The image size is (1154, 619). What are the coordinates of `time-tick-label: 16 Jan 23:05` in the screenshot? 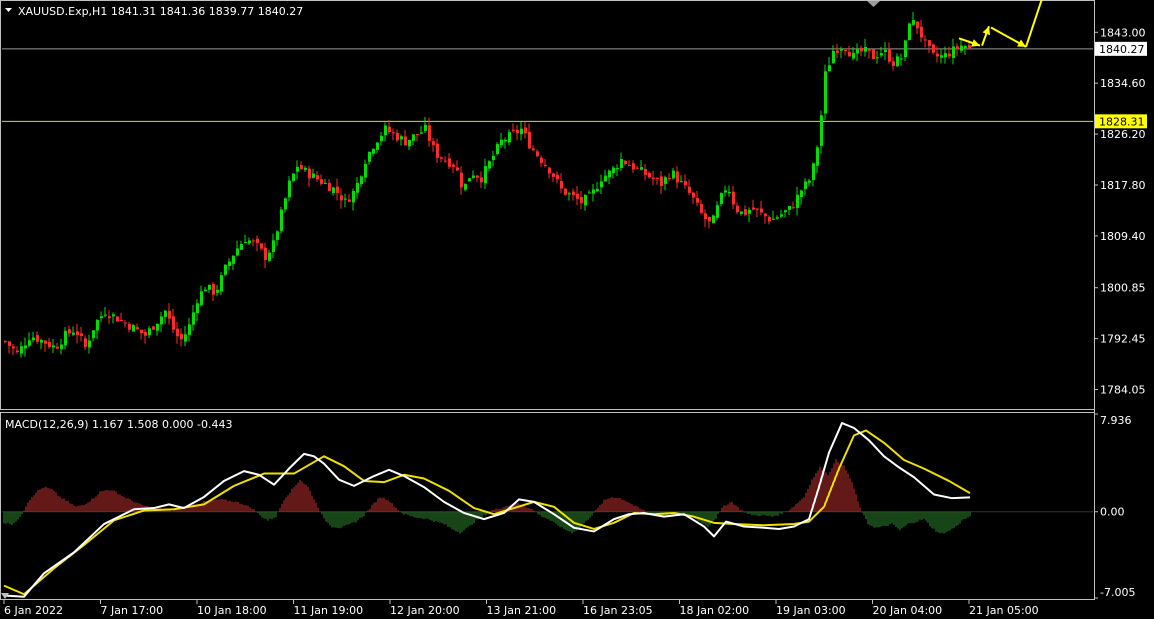 It's located at (618, 610).